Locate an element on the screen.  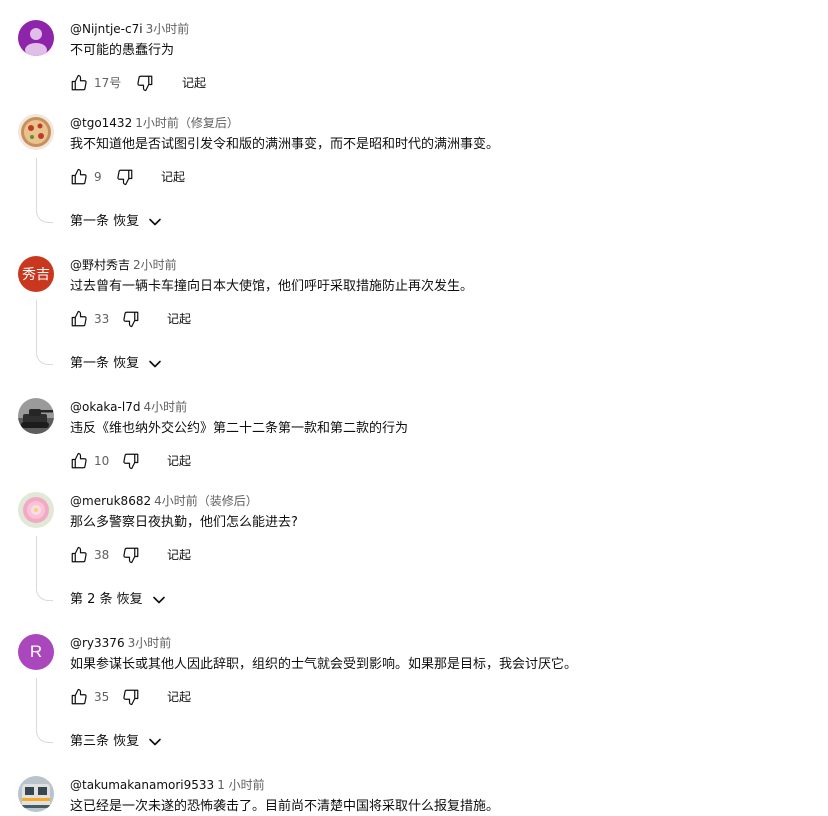
train-avatar-icon is located at coordinates (36, 794).